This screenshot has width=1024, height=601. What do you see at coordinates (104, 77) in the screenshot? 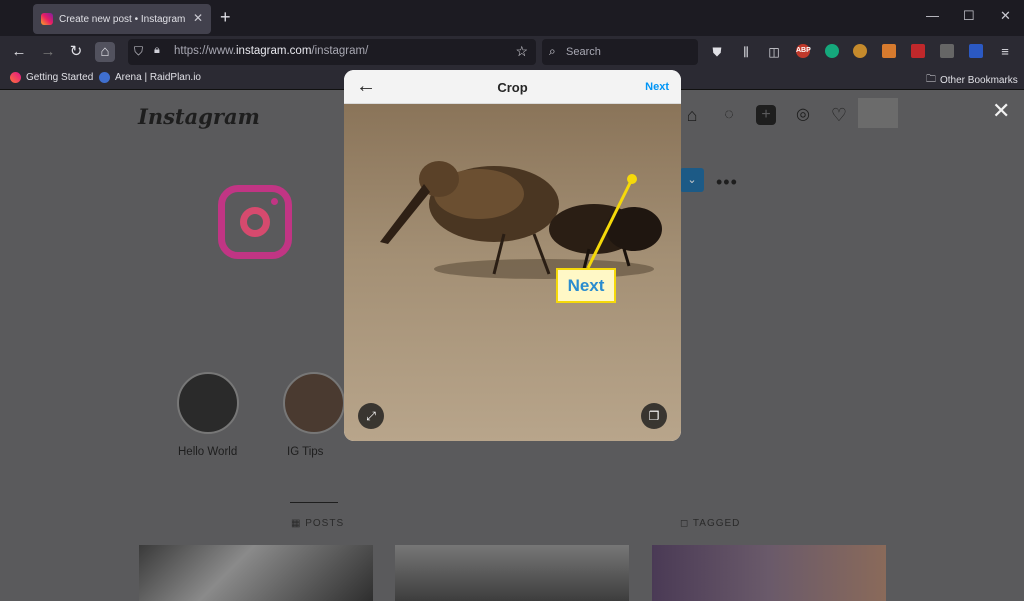
I see `raidplan-icon` at bounding box center [104, 77].